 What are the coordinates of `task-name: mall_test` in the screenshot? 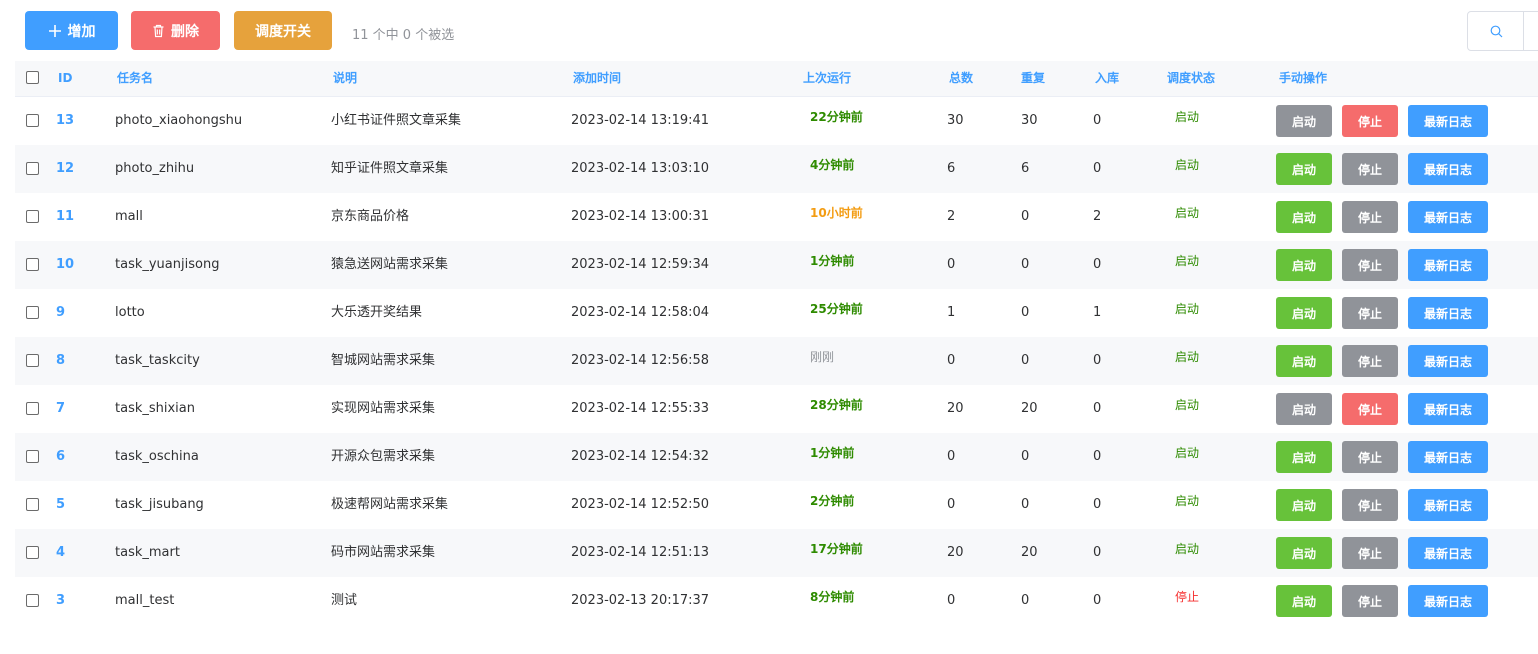 It's located at (145, 600).